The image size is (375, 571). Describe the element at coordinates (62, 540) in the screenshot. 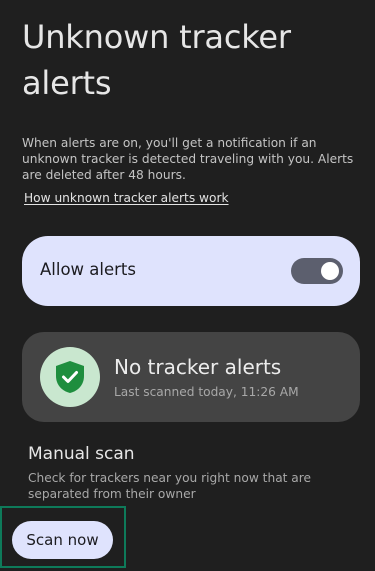

I see `scan-now-button: Scan now` at that location.